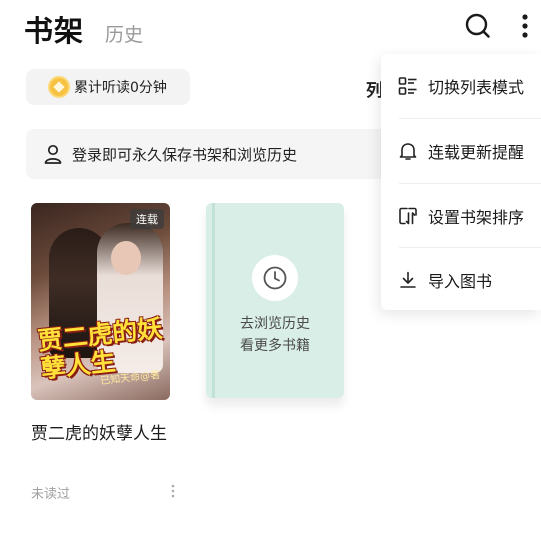 The image size is (541, 539). Describe the element at coordinates (120, 88) in the screenshot. I see `listen-stats-label: 累计听读0分钟` at that location.